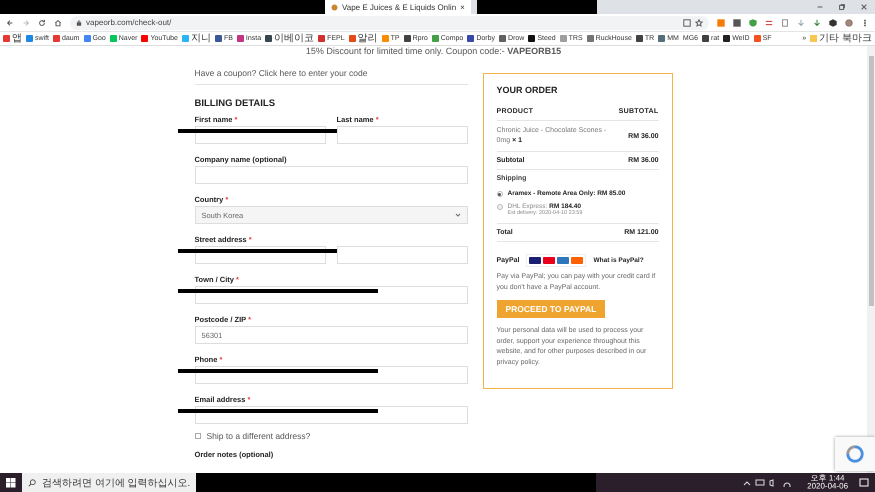  I want to click on back-arrow-icon, so click(10, 22).